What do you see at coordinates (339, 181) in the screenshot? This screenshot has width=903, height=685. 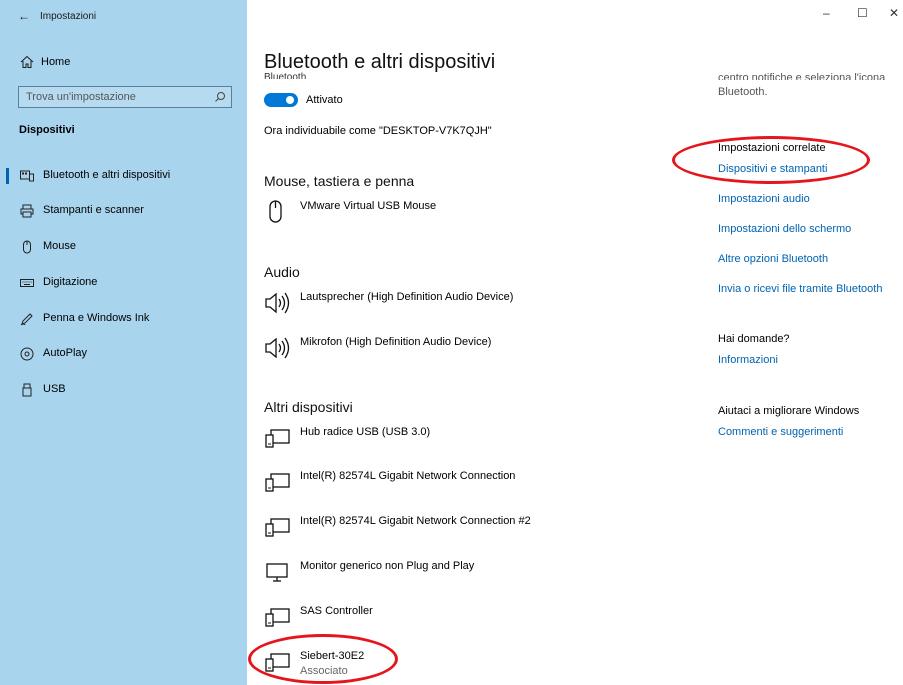 I see `group-title-mouse-keyboard-pen: Mouse, tastiera e penna` at bounding box center [339, 181].